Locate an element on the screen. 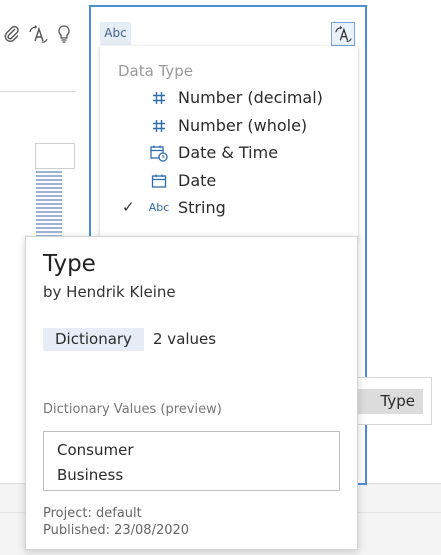 The width and height of the screenshot is (441, 555). paperclip-icon is located at coordinates (12, 34).